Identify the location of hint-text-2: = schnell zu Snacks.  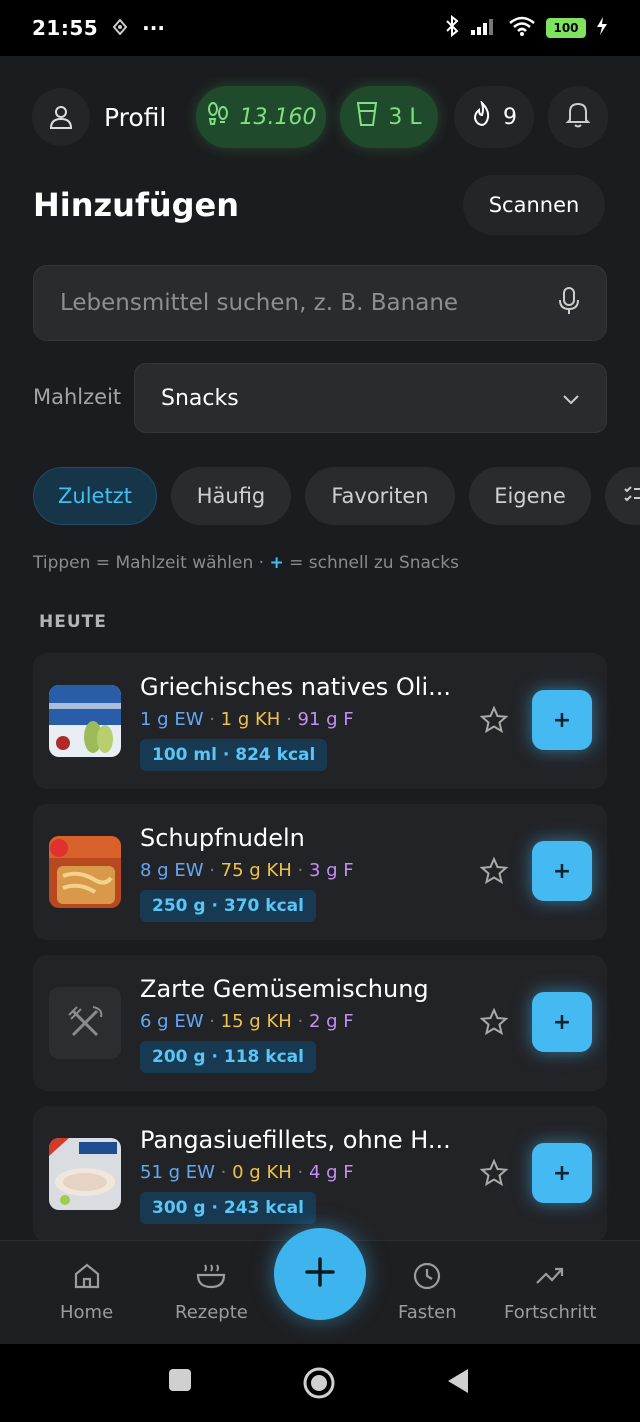
(371, 563).